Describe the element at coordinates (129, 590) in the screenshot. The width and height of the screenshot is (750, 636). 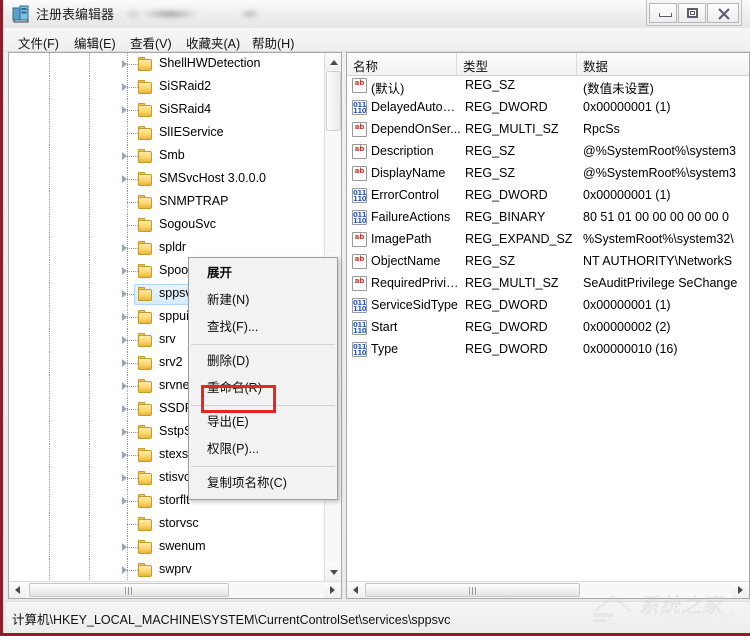
I see `tree-hscrollbar-thumb` at that location.